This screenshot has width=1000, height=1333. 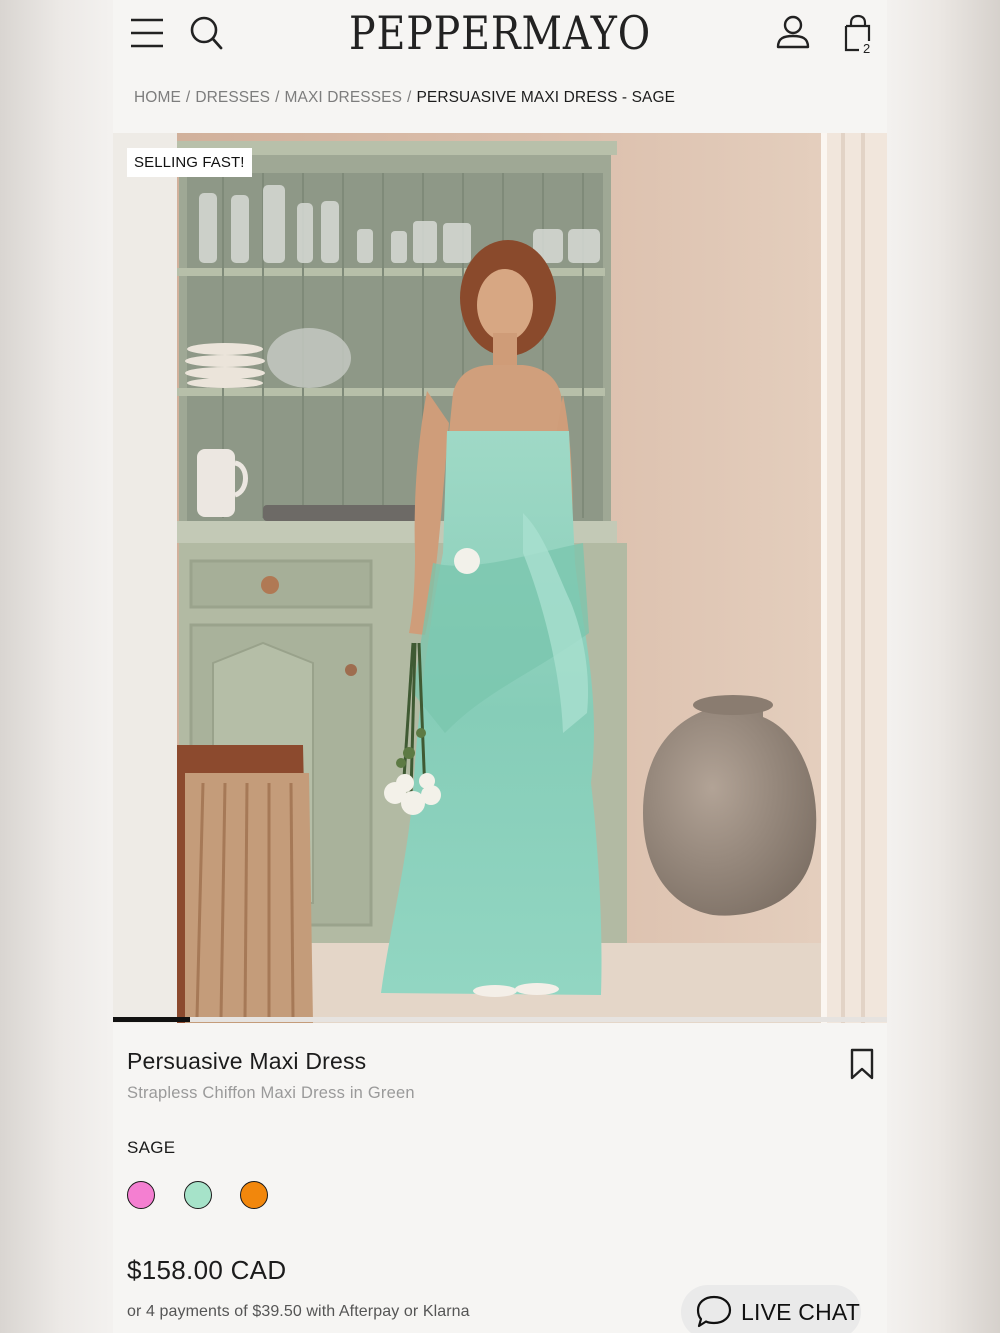 I want to click on color-swatch-orange, so click(x=254, y=1195).